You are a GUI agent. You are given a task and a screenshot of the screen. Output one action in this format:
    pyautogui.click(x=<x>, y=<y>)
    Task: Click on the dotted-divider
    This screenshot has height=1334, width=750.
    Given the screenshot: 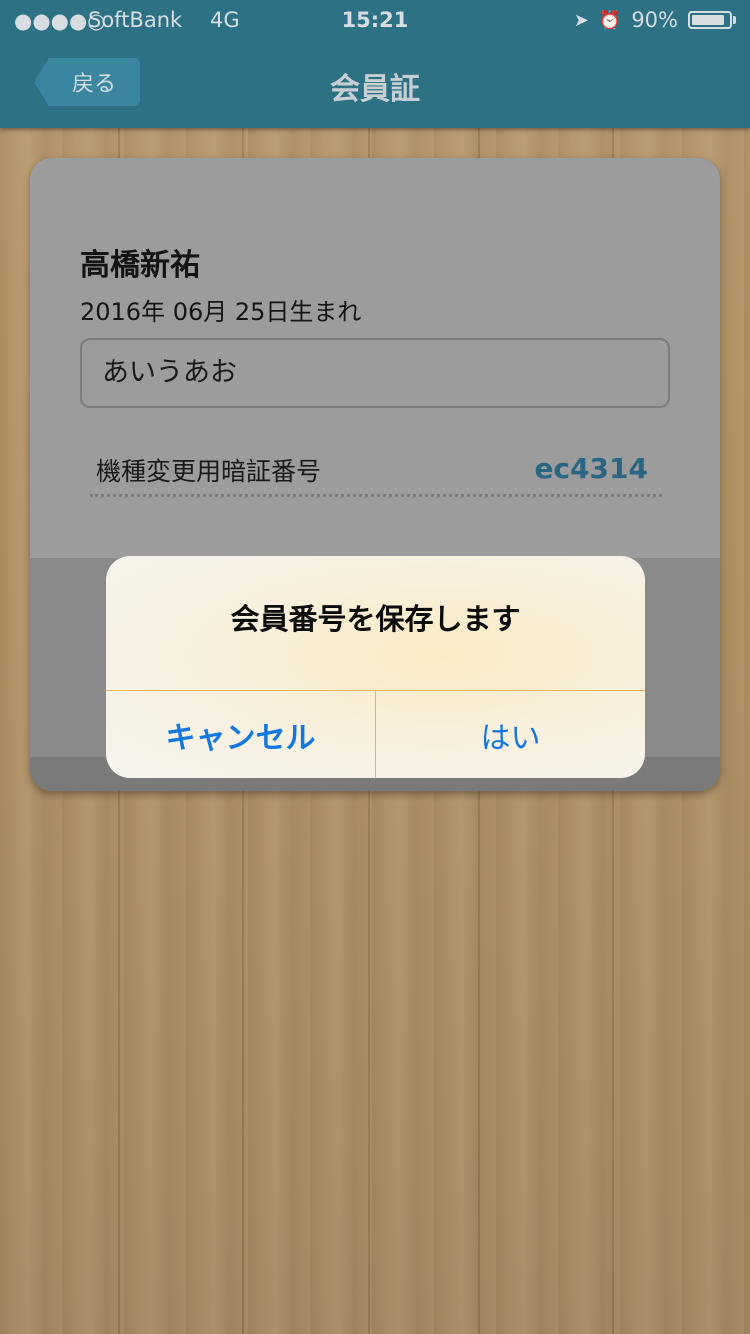 What is the action you would take?
    pyautogui.click(x=376, y=495)
    